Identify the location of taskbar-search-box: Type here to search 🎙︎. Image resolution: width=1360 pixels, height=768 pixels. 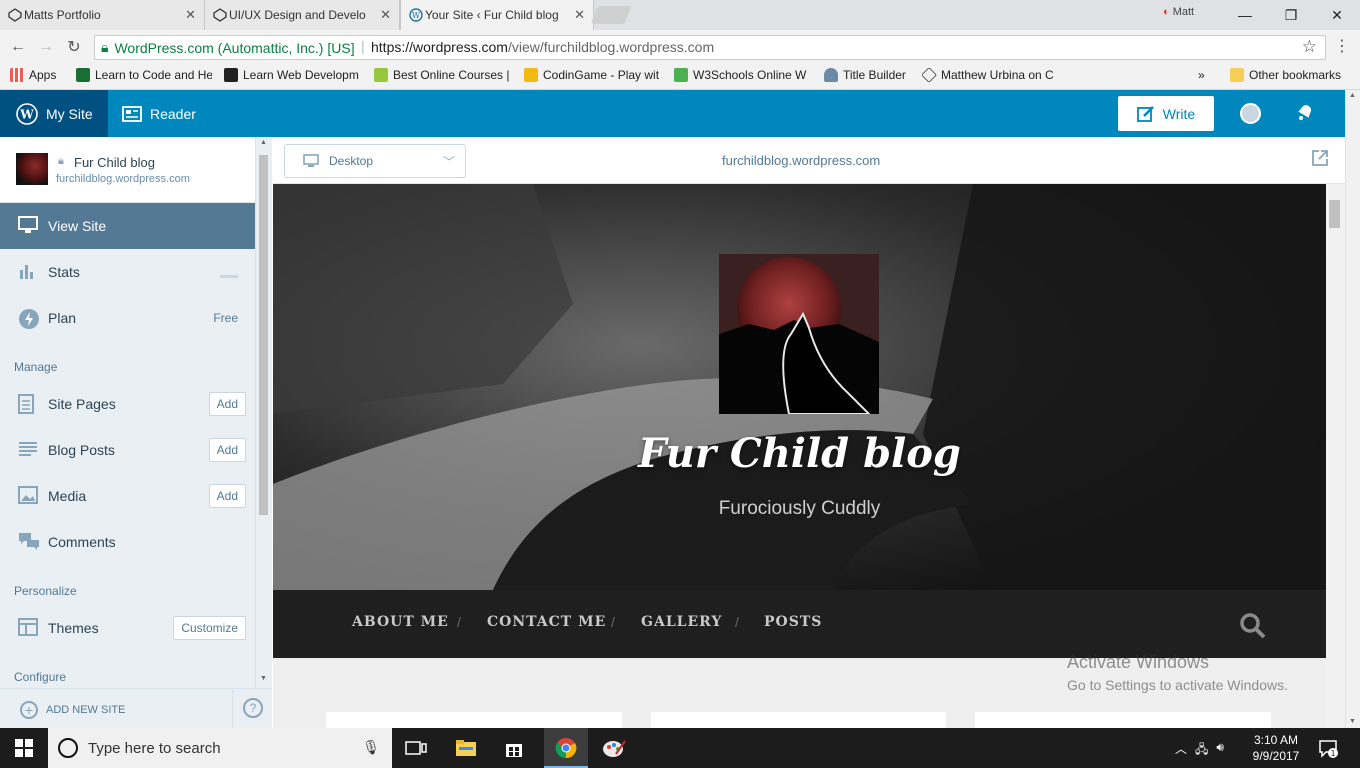
(220, 748).